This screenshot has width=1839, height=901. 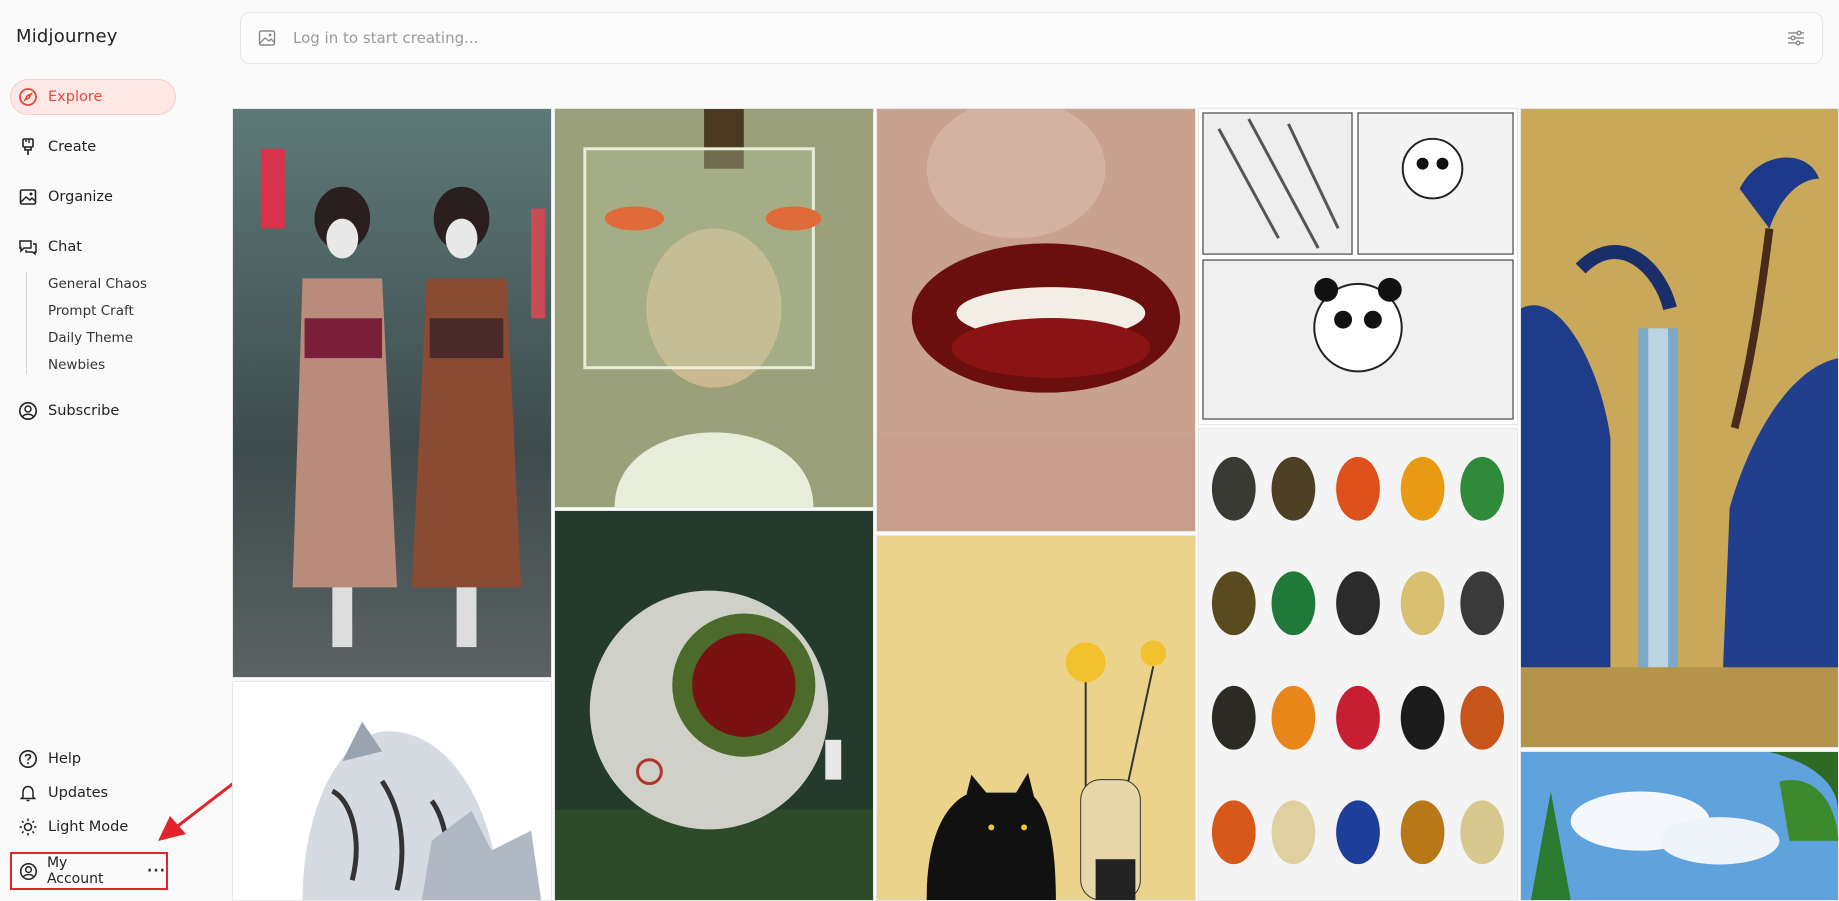 I want to click on nav-explore-label: Explore, so click(x=75, y=97).